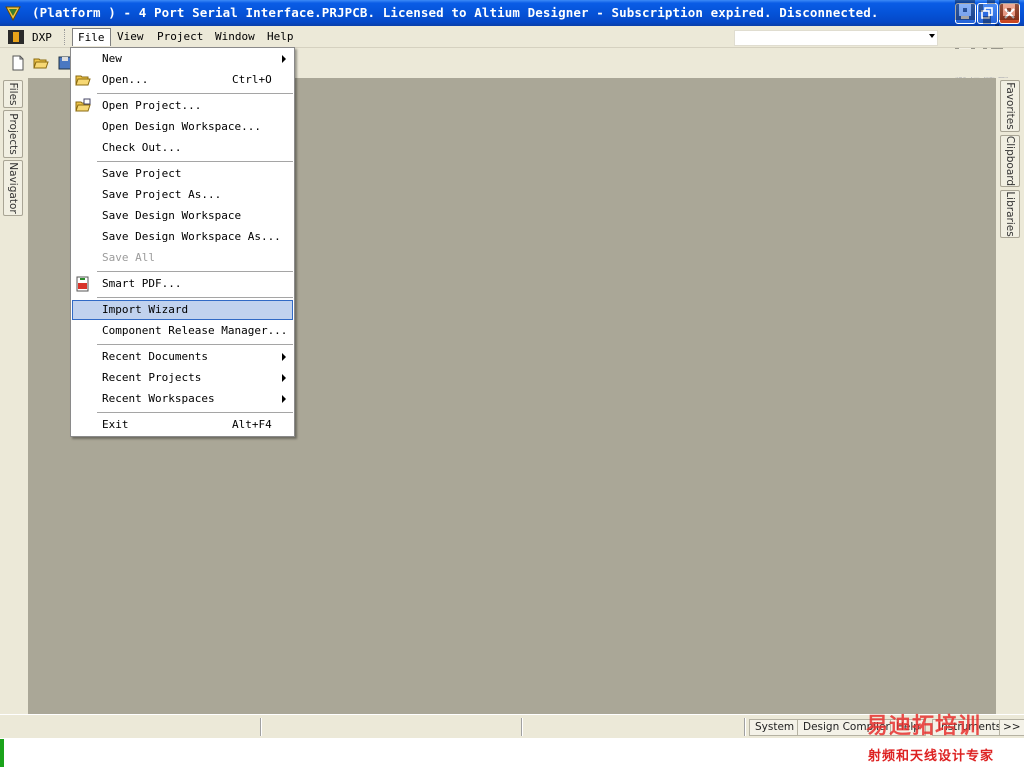 The height and width of the screenshot is (768, 1024). What do you see at coordinates (182, 310) in the screenshot?
I see `menu-item-import-wizard: Import Wizard` at bounding box center [182, 310].